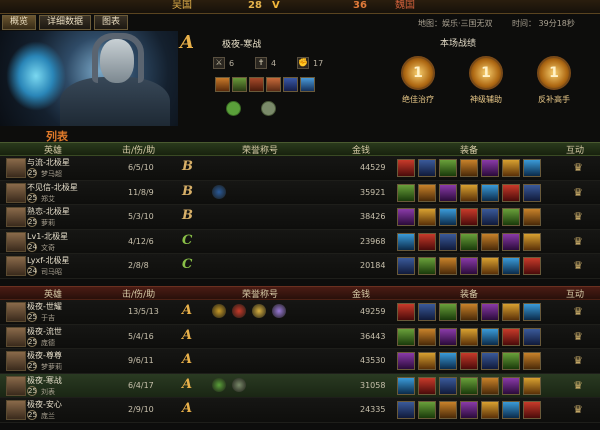 The width and height of the screenshot is (600, 430). Describe the element at coordinates (141, 385) in the screenshot. I see `kda-value: 6/4/17` at that location.